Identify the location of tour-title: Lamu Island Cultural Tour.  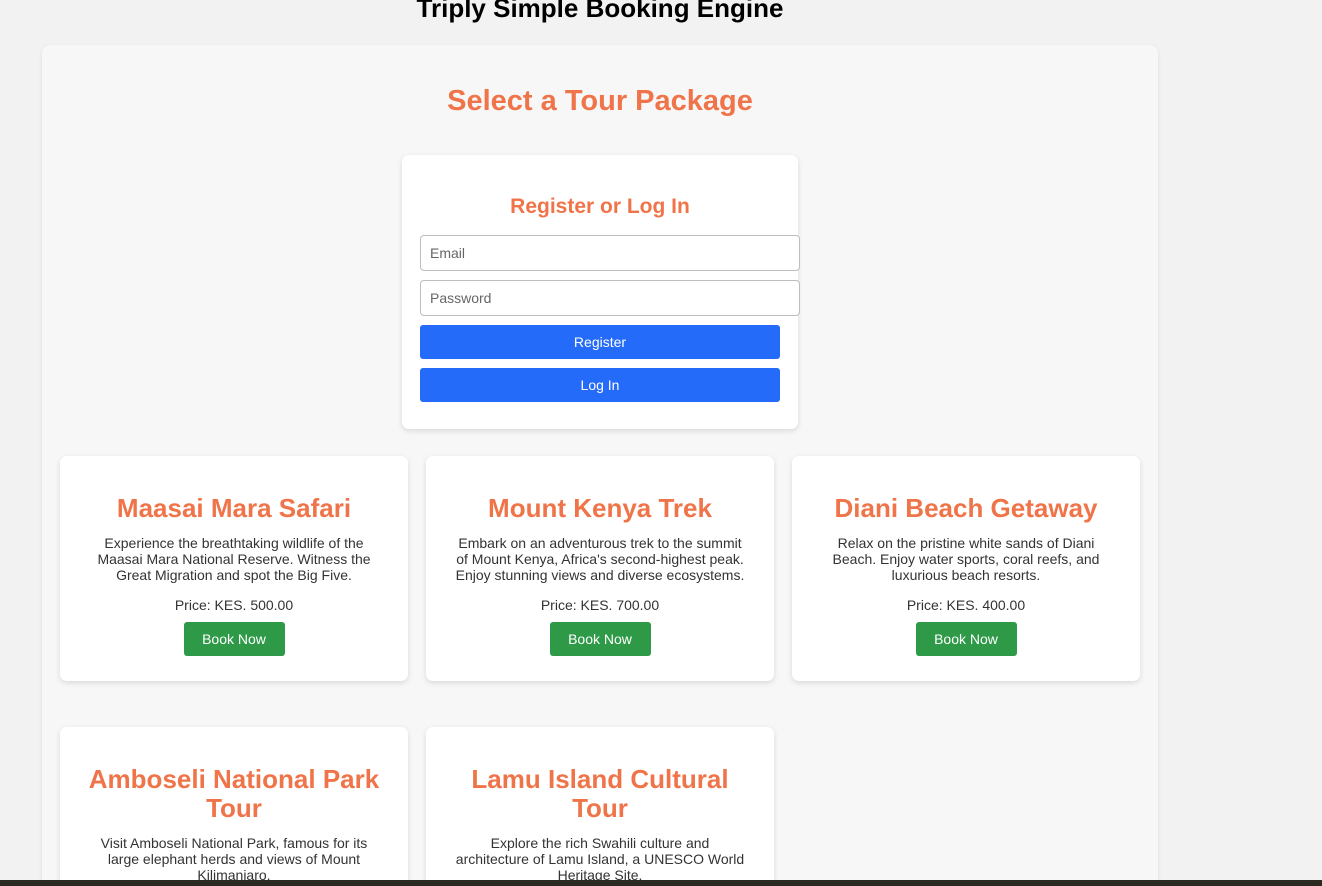
(600, 793).